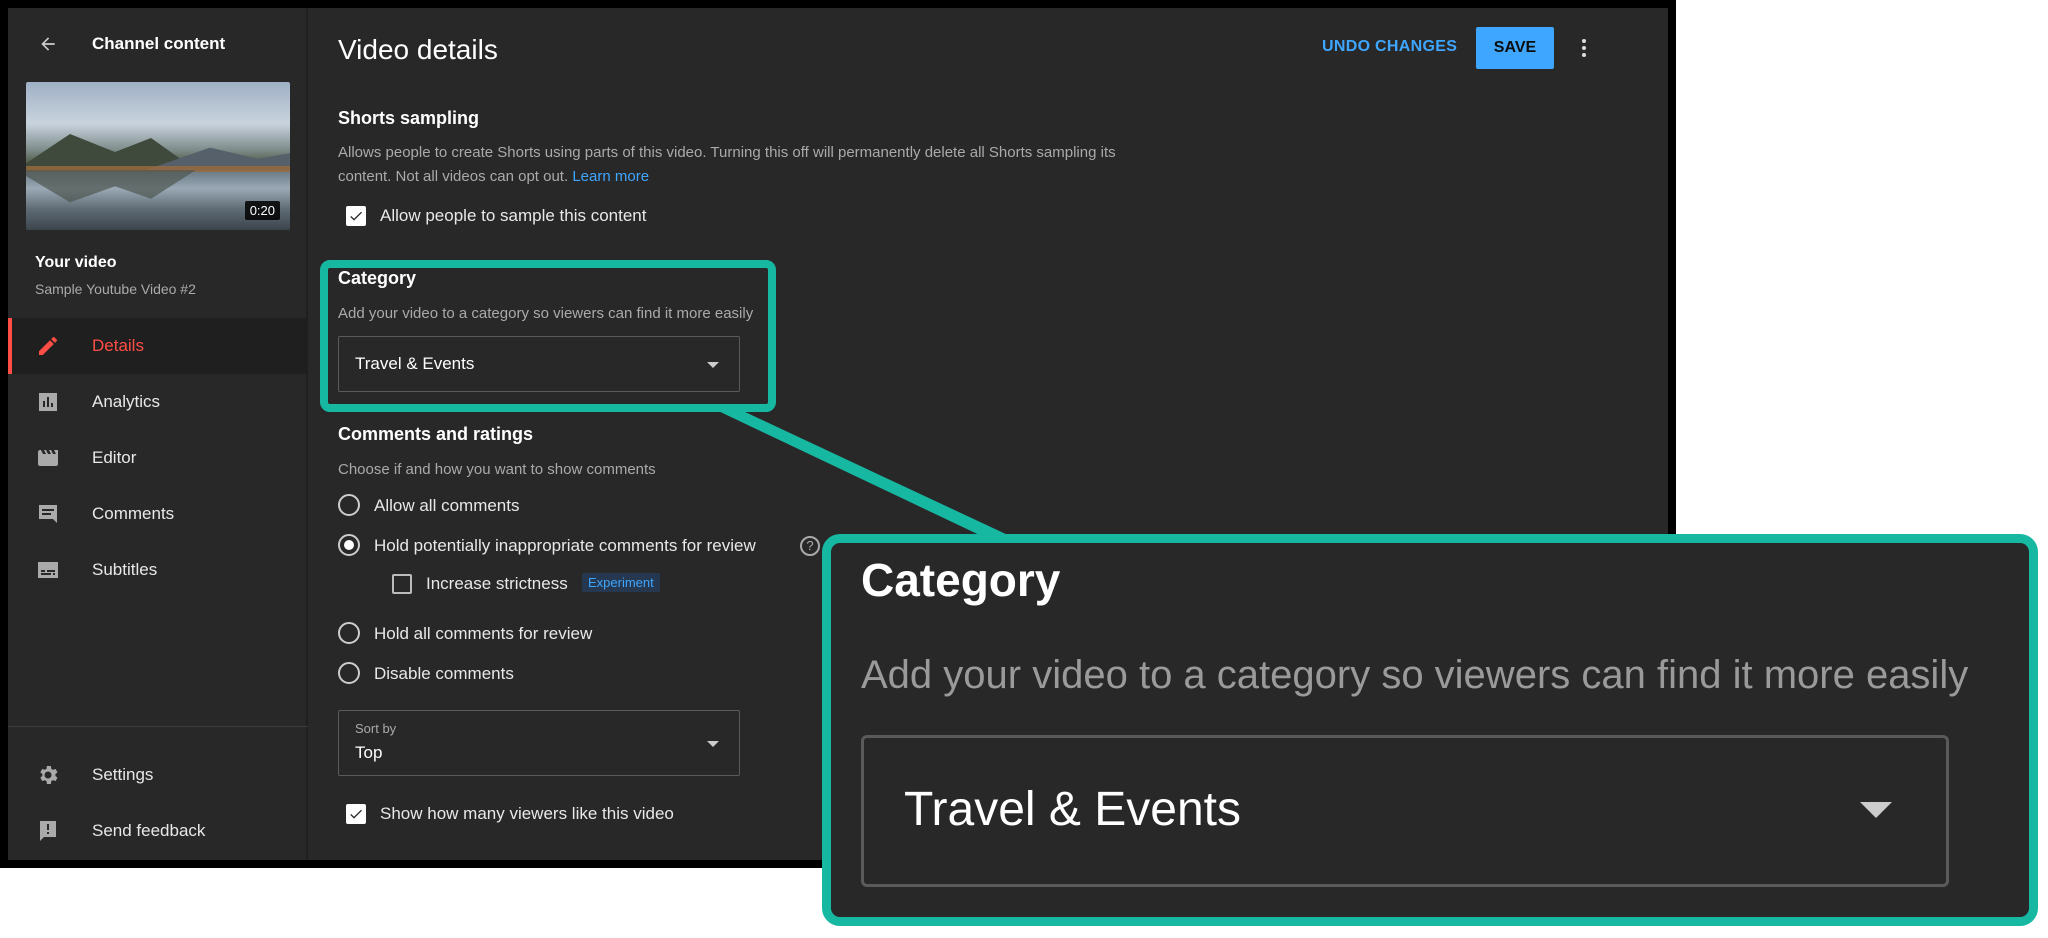  I want to click on subtitles-icon, so click(48, 570).